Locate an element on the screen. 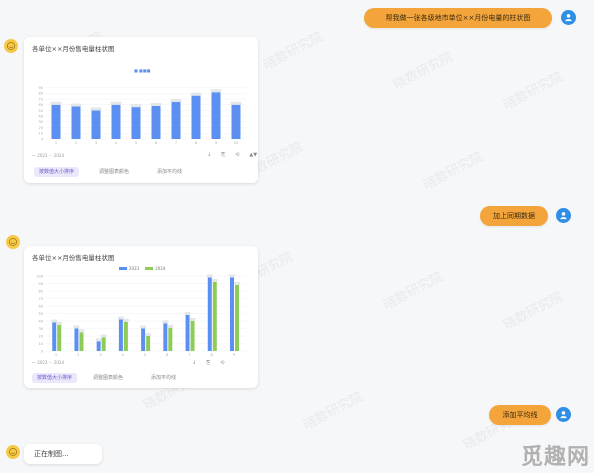  x-tick-label: 5 is located at coordinates (136, 143).